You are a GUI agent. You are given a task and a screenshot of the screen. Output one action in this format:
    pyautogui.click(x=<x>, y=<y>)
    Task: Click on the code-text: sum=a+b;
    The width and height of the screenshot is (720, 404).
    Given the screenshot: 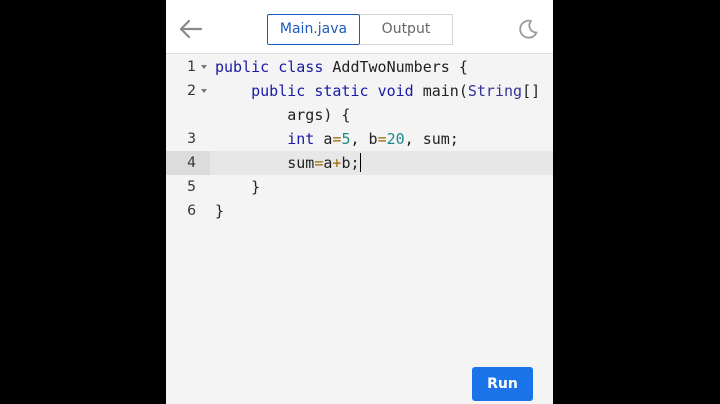 What is the action you would take?
    pyautogui.click(x=288, y=163)
    